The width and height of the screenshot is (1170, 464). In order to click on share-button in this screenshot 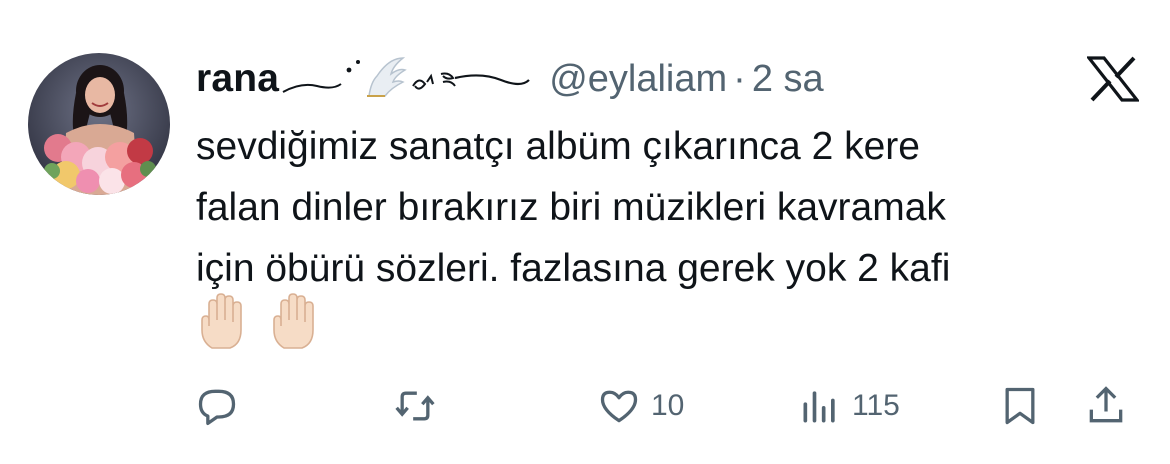, I will do `click(1106, 406)`.